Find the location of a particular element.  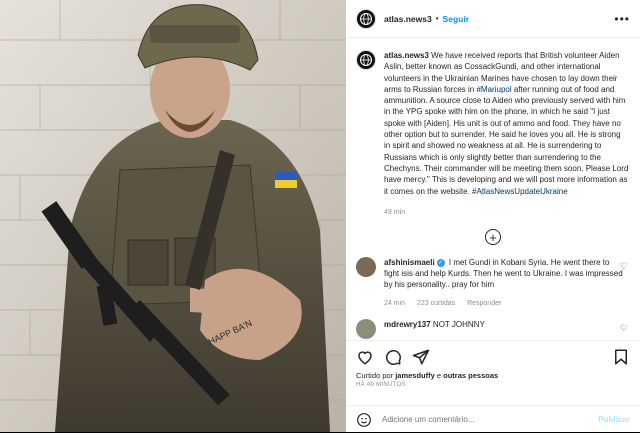

liked-suffix: e is located at coordinates (439, 375).